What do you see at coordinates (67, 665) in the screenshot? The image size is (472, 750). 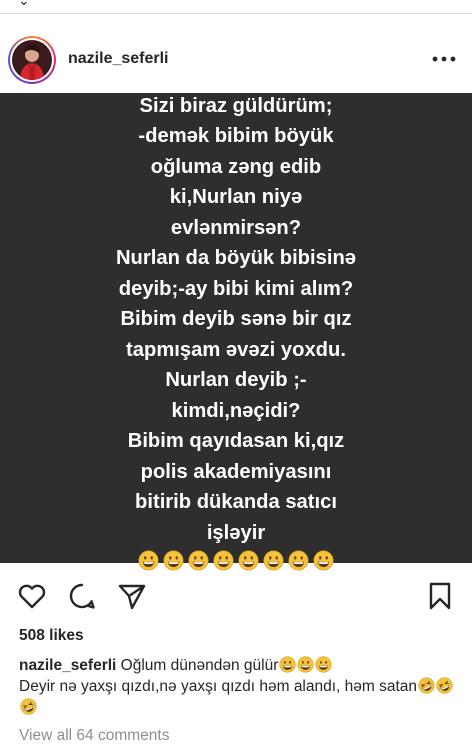 I see `caption-username: nazile_seferli` at bounding box center [67, 665].